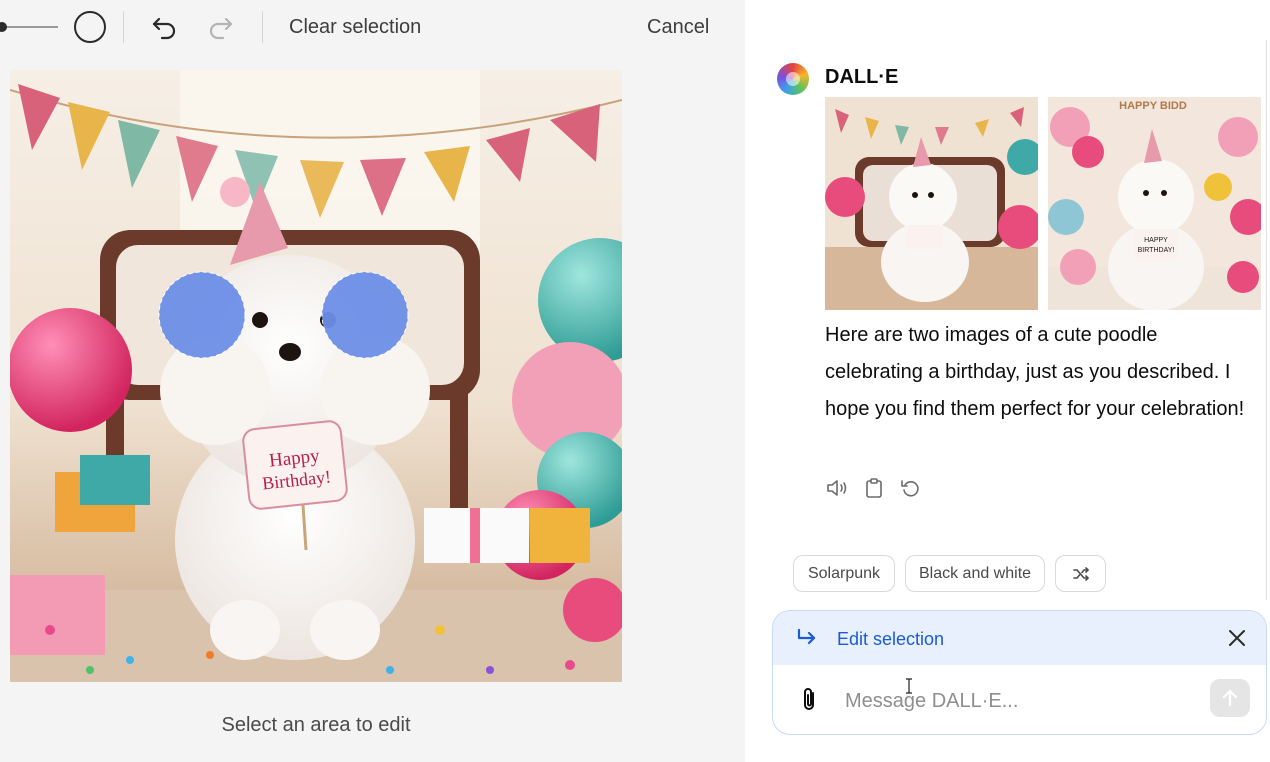 The height and width of the screenshot is (762, 1270). Describe the element at coordinates (202, 315) in the screenshot. I see `selection-mask-left` at that location.